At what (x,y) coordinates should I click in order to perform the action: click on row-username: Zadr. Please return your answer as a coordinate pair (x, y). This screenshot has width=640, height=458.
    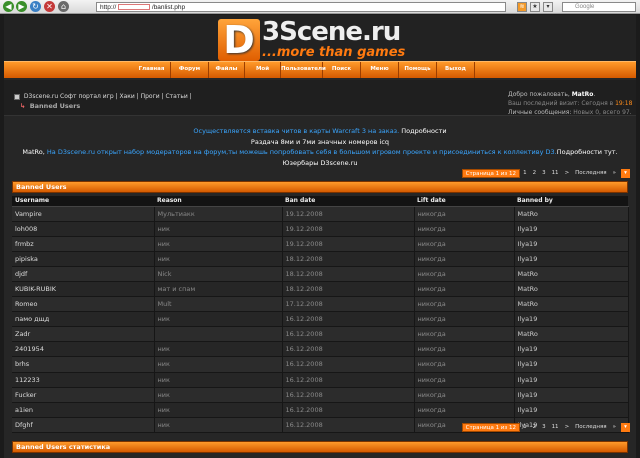
    Looking at the image, I should click on (83, 334).